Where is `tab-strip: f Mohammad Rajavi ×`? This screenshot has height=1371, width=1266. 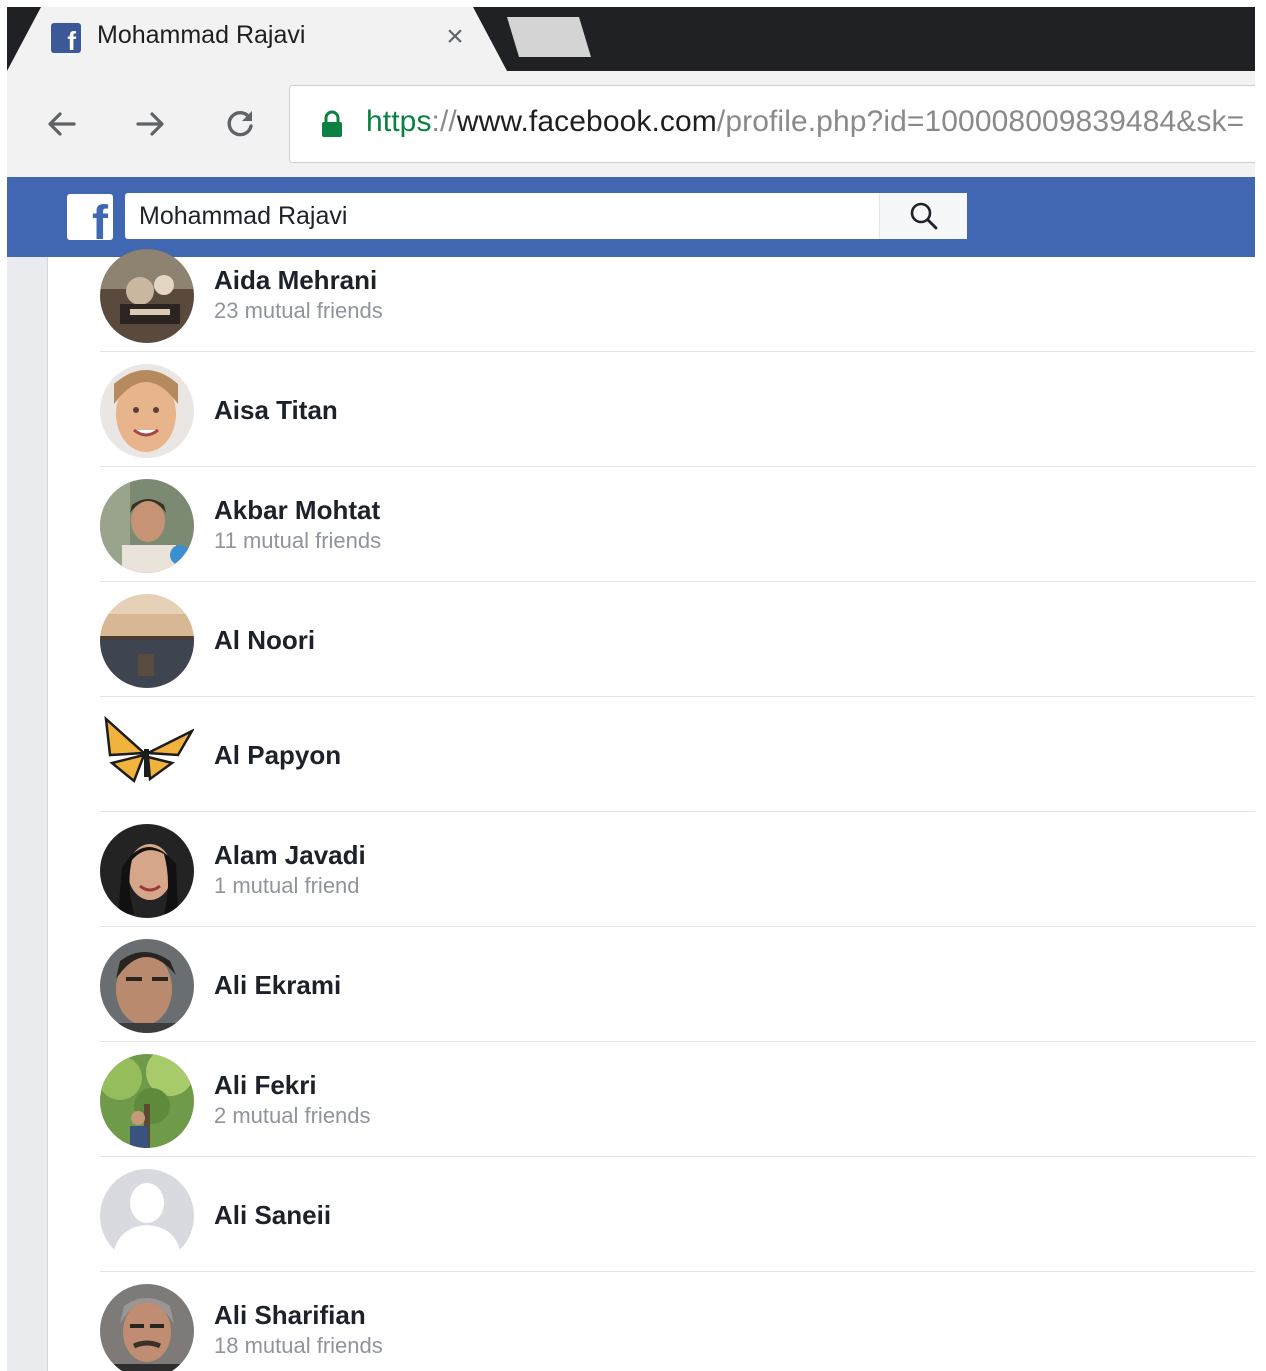 tab-strip: f Mohammad Rajavi × is located at coordinates (631, 39).